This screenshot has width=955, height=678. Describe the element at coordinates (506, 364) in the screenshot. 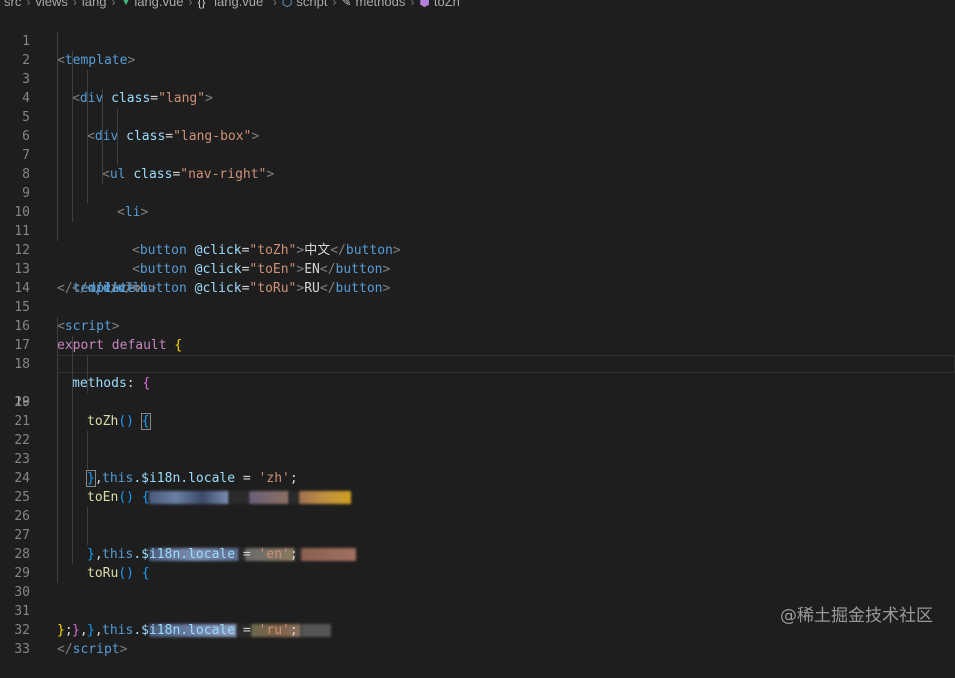

I see `current-line-highlight` at that location.